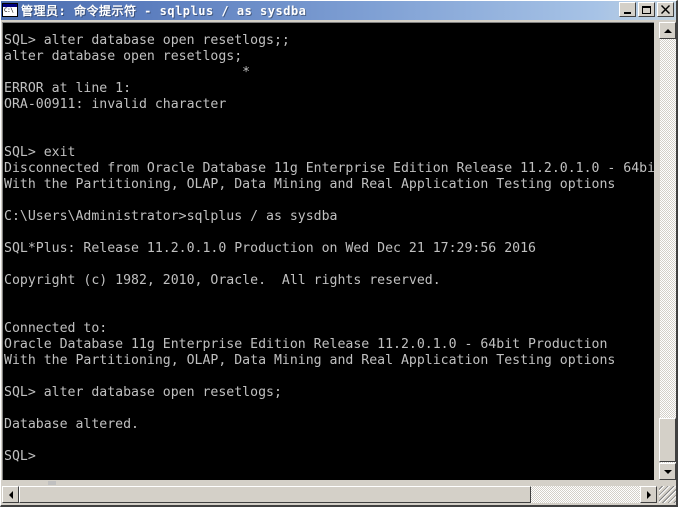 The image size is (678, 507). I want to click on minimize-icon, so click(627, 12).